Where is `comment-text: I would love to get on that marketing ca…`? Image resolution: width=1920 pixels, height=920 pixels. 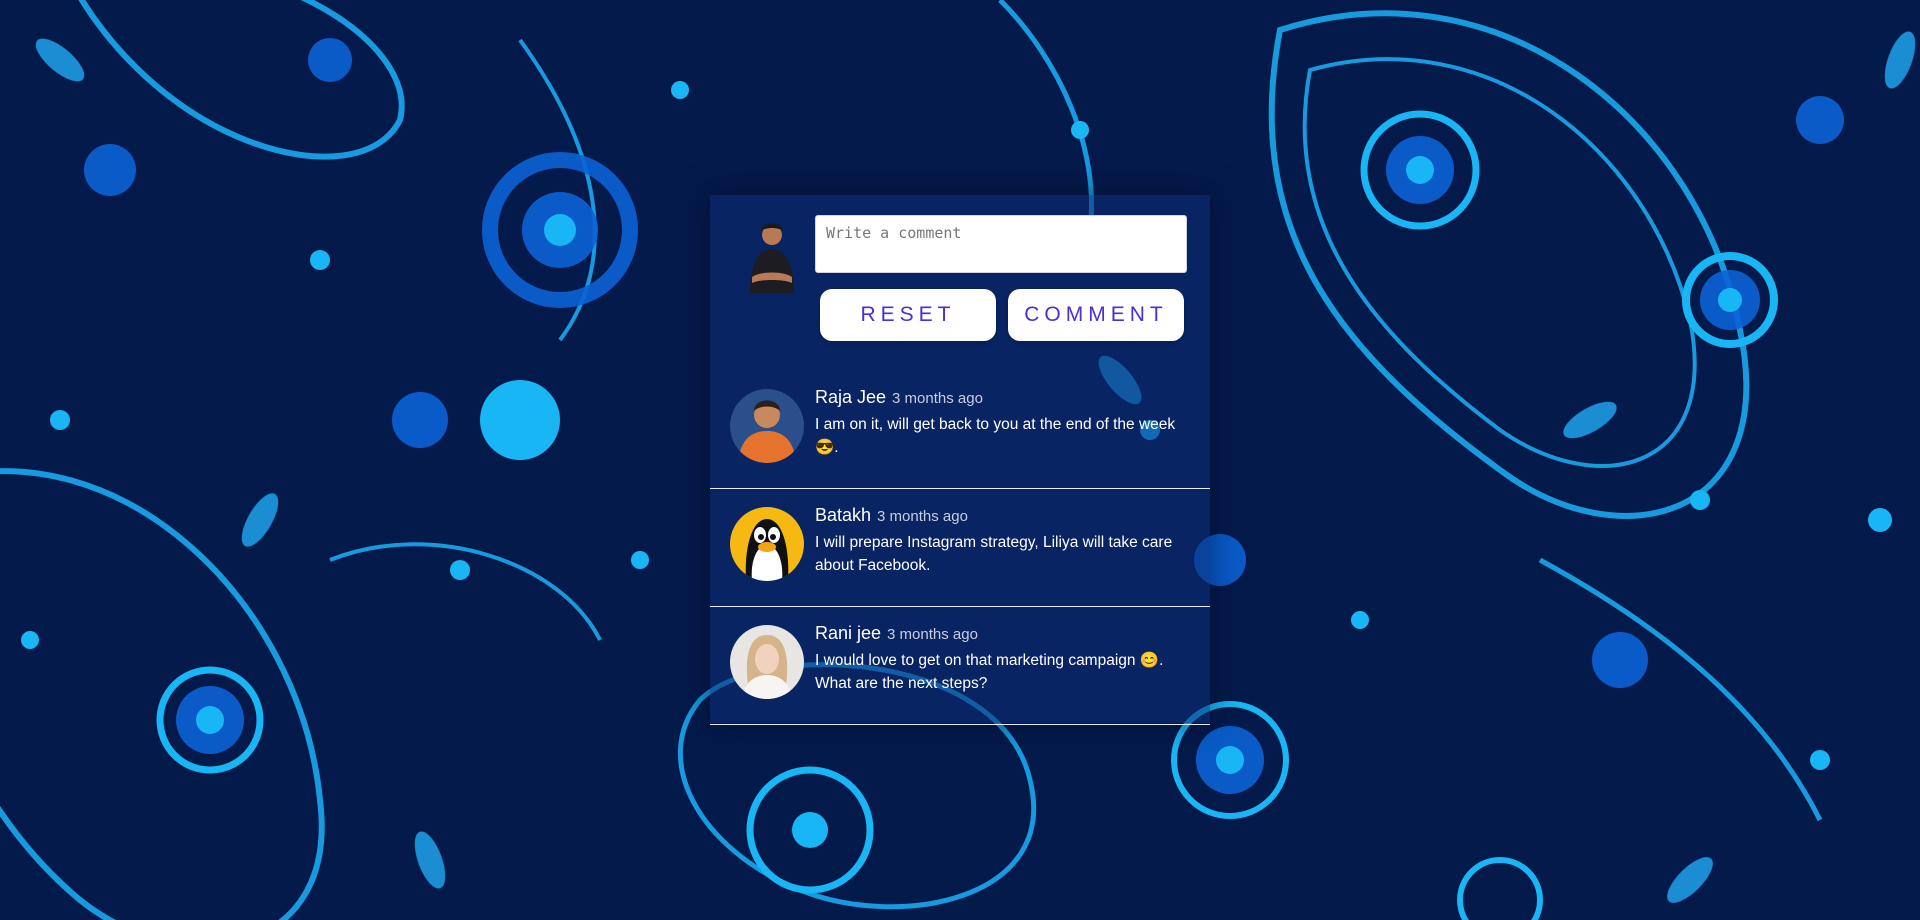 comment-text: I would love to get on that marketing ca… is located at coordinates (989, 672).